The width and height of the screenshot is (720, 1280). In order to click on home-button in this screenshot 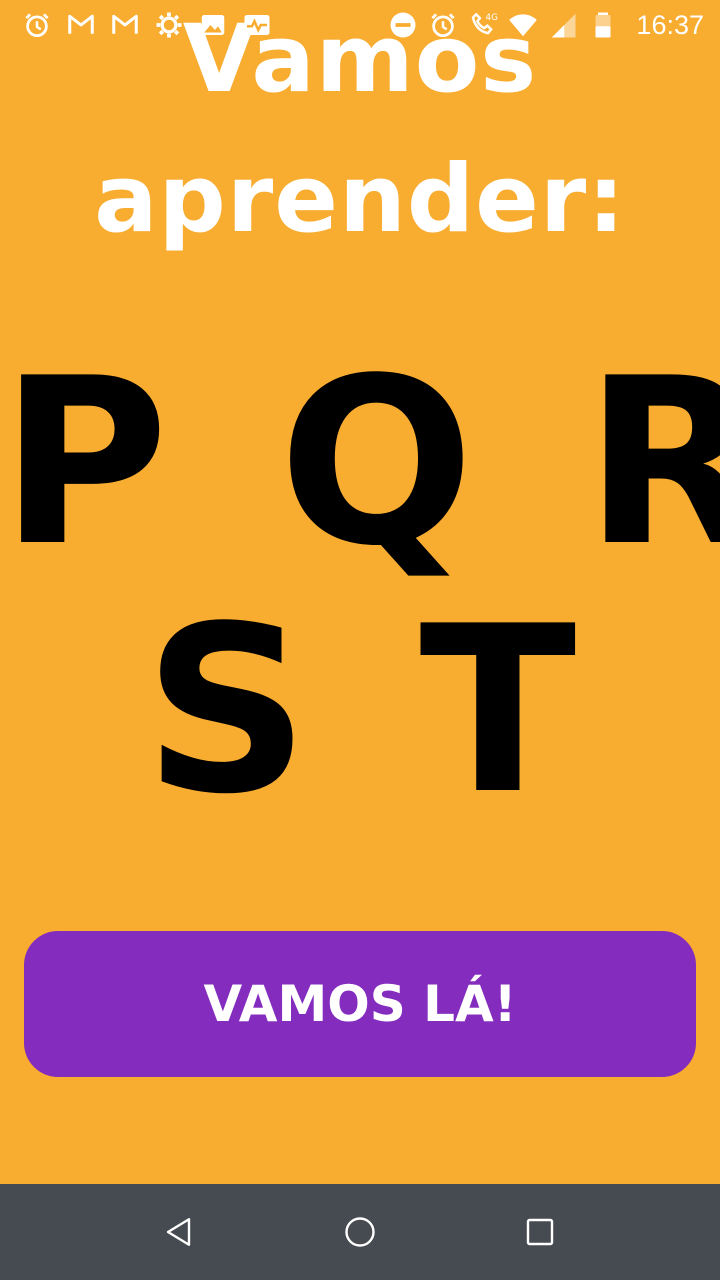, I will do `click(360, 1232)`.